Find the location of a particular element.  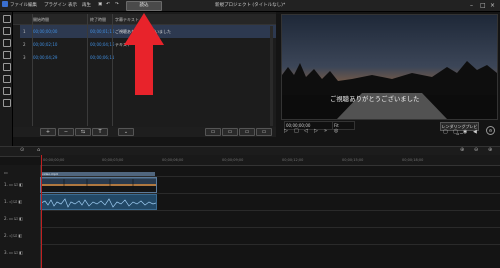

next-frame-icon: ▷ is located at coordinates (316, 131).